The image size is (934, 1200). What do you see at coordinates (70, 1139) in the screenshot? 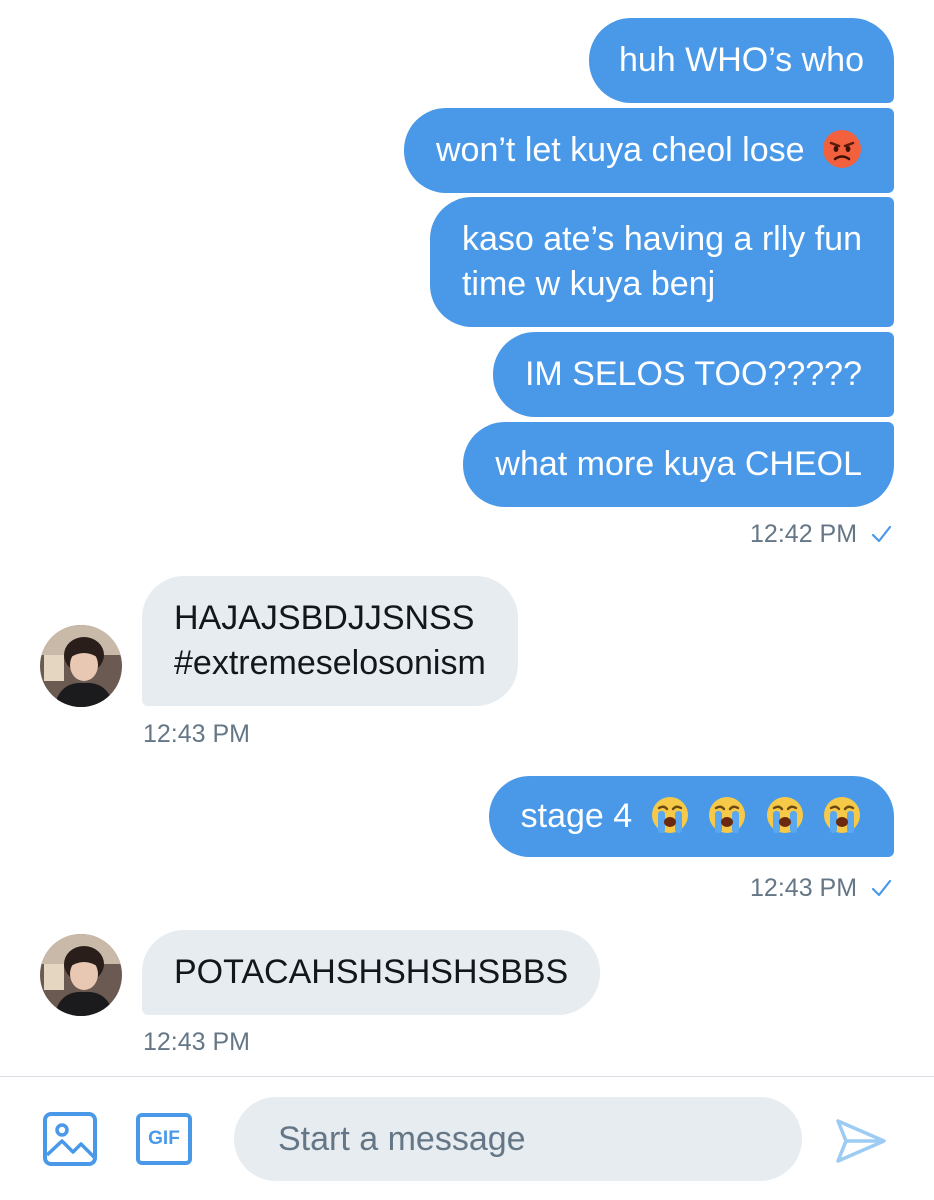
I see `image-icon` at bounding box center [70, 1139].